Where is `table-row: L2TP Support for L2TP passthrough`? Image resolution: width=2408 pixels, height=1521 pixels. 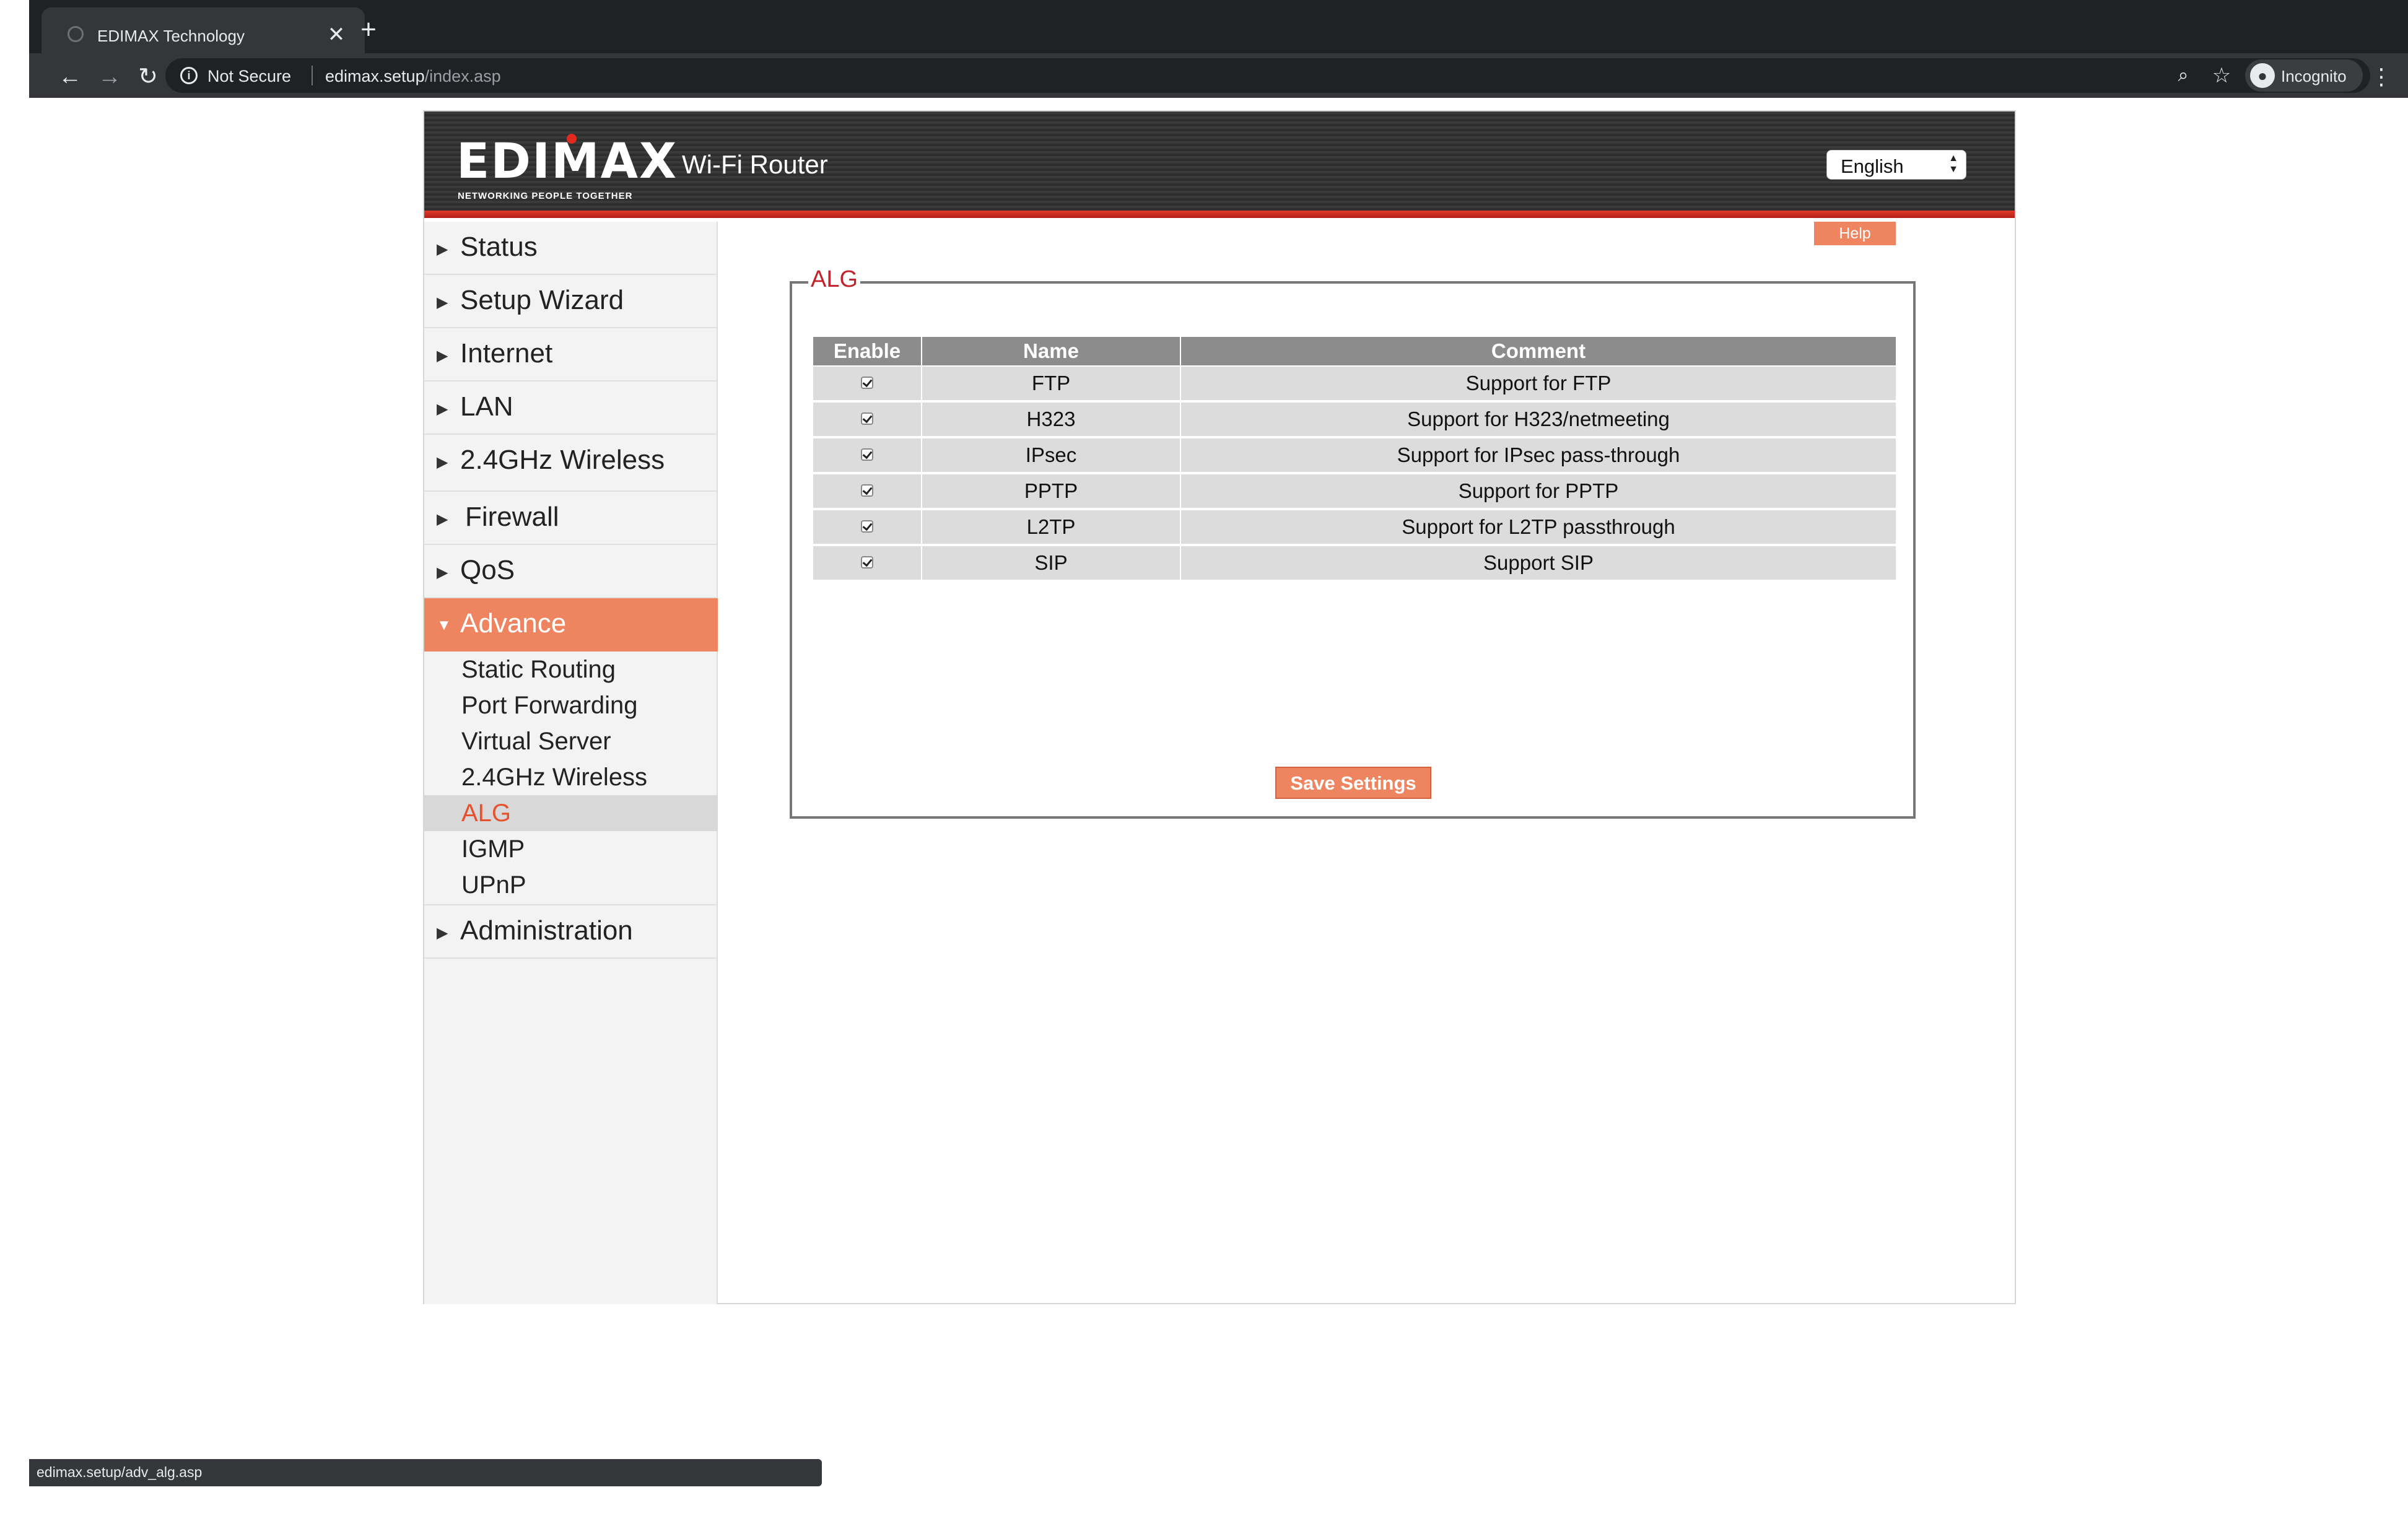 table-row: L2TP Support for L2TP passthrough is located at coordinates (1354, 528).